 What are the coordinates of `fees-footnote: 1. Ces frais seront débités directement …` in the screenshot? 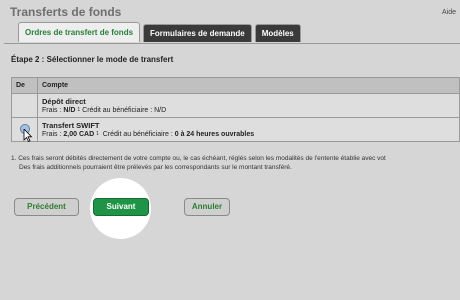 It's located at (235, 163).